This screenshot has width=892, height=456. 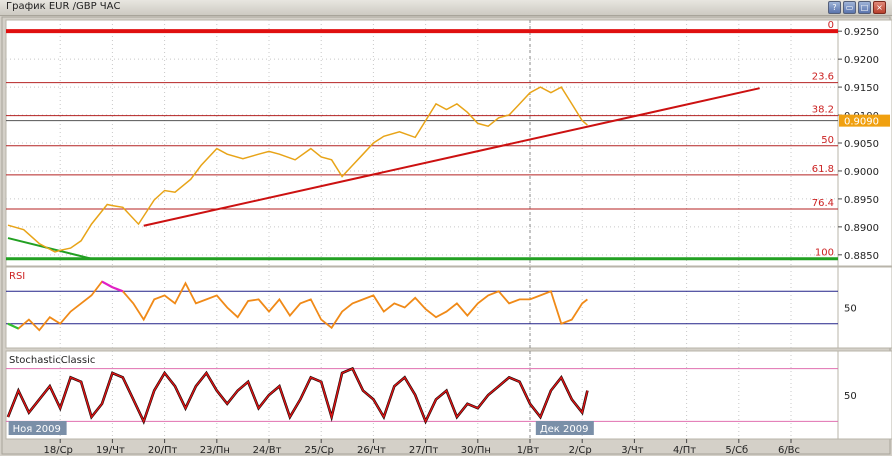 I want to click on stochastic-title: StochasticClassic, so click(x=52, y=360).